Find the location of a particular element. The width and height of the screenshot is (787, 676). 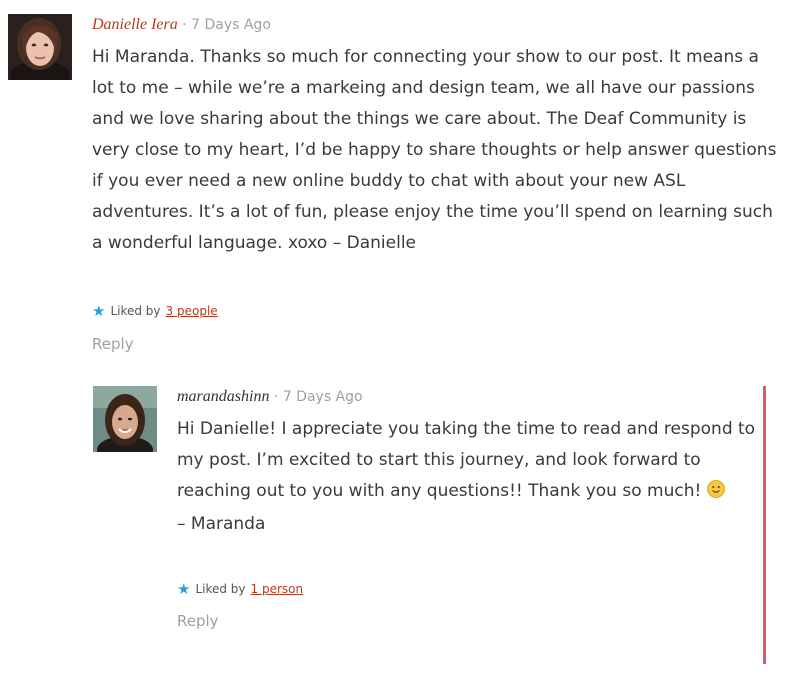

liked-by-link: 3 people is located at coordinates (192, 311).